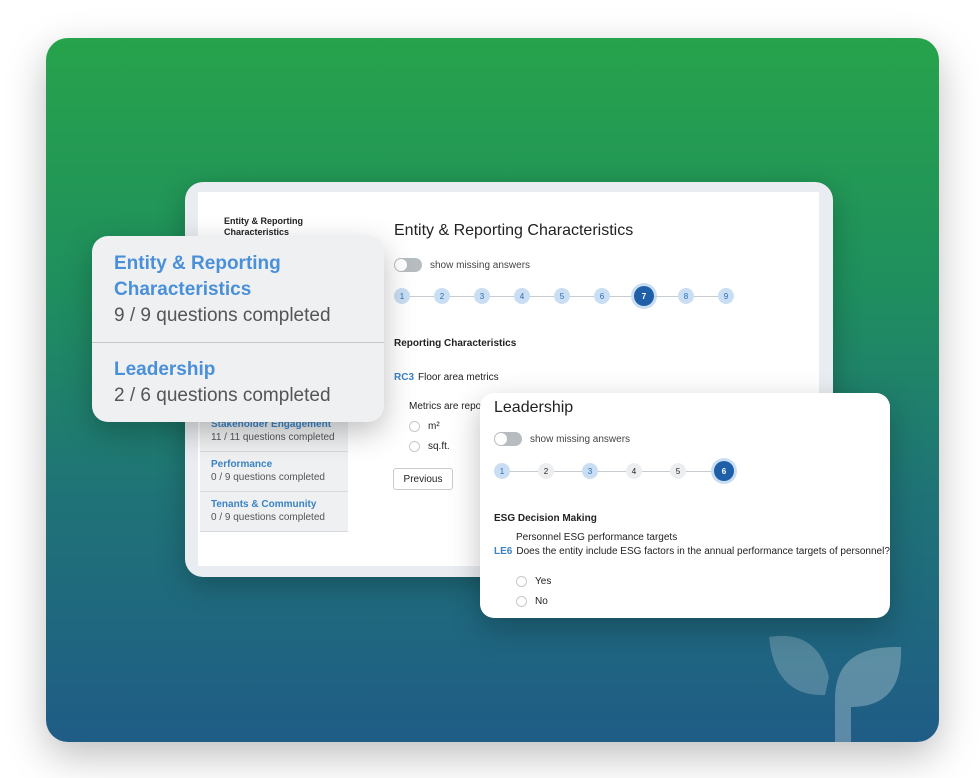 This screenshot has width=980, height=778. What do you see at coordinates (602, 296) in the screenshot?
I see `step-6: 6` at bounding box center [602, 296].